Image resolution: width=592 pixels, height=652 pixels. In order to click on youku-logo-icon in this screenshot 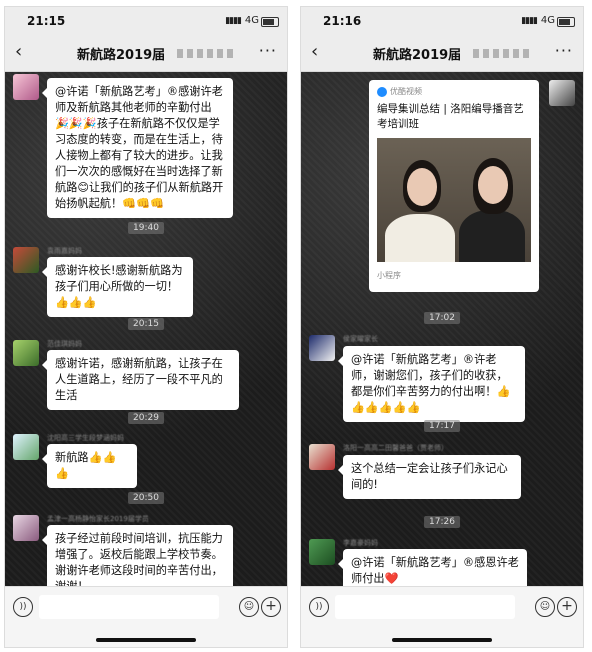, I will do `click(382, 91)`.